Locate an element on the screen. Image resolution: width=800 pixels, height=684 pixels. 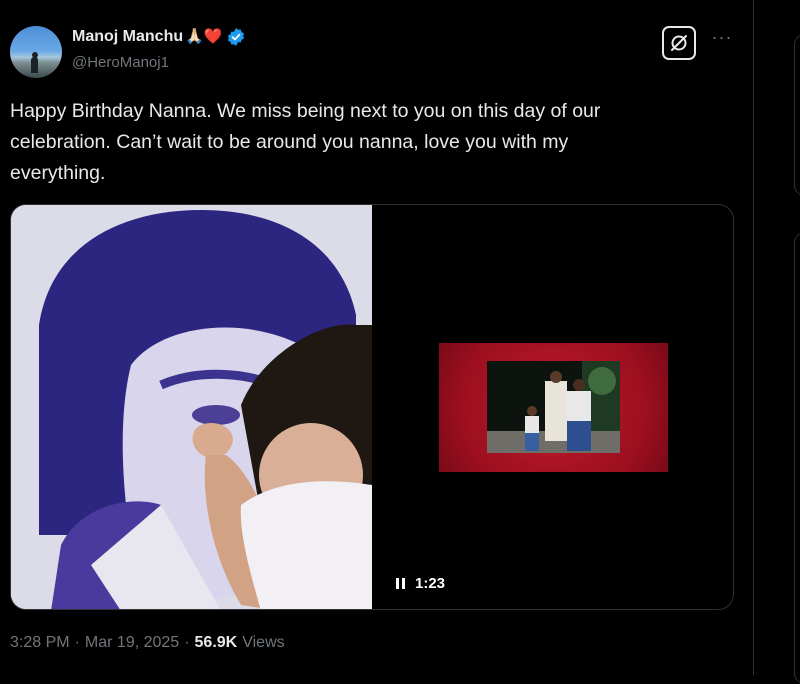
views-label: Views is located at coordinates (263, 642).